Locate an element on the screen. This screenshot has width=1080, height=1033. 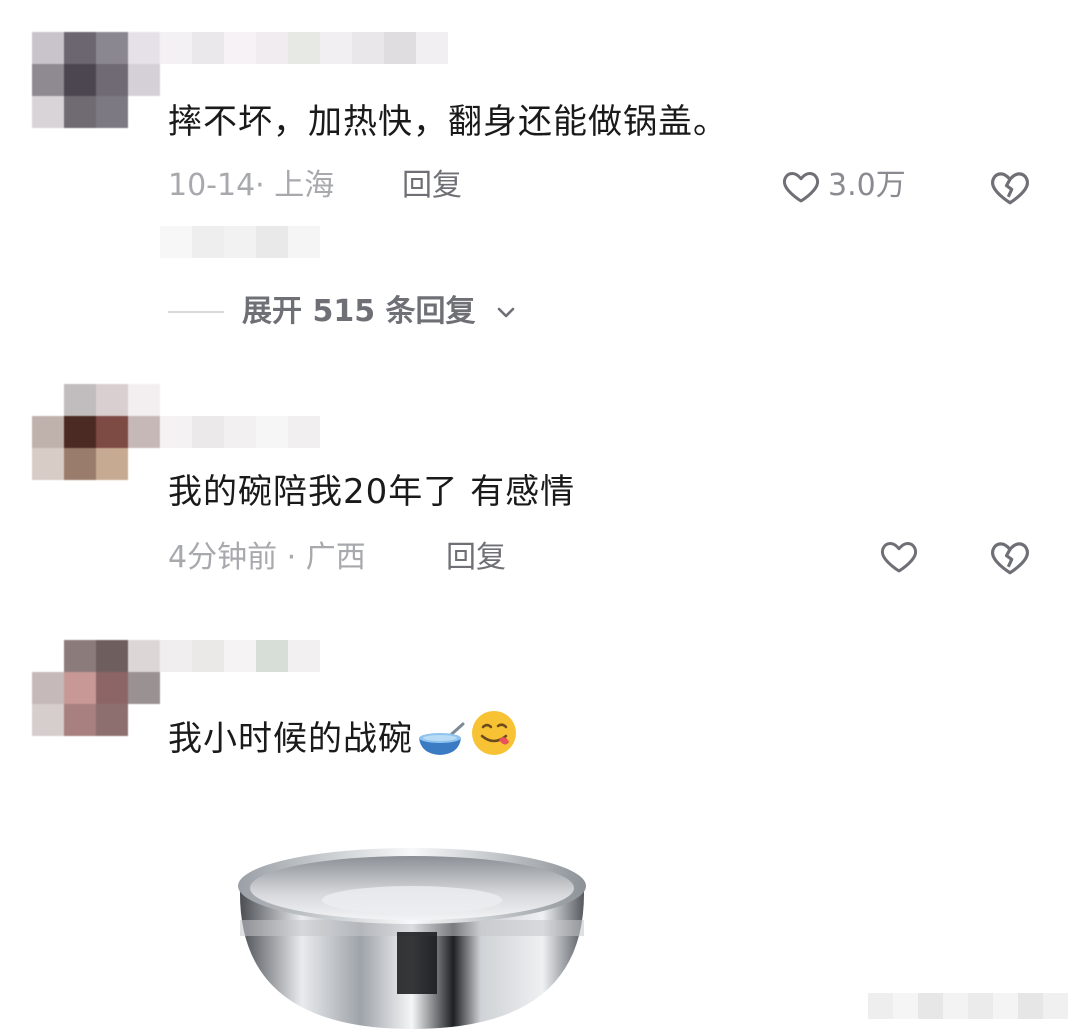
comment-text: 我小时候的战碗 is located at coordinates (343, 734).